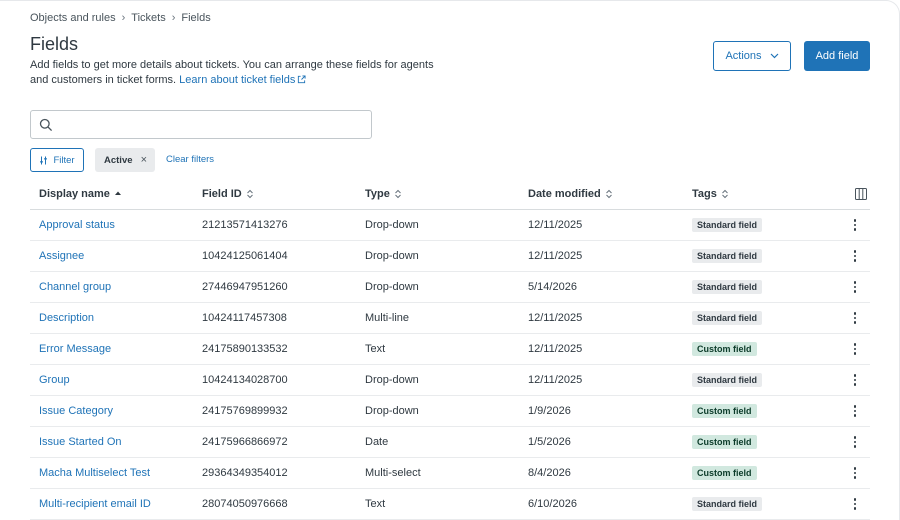 Image resolution: width=900 pixels, height=520 pixels. I want to click on breadcrumb-item-tickets: Tickets, so click(148, 18).